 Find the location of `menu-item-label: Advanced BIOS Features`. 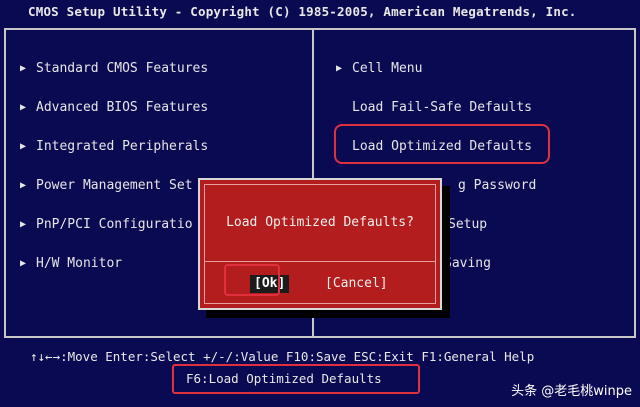

menu-item-label: Advanced BIOS Features is located at coordinates (122, 107).